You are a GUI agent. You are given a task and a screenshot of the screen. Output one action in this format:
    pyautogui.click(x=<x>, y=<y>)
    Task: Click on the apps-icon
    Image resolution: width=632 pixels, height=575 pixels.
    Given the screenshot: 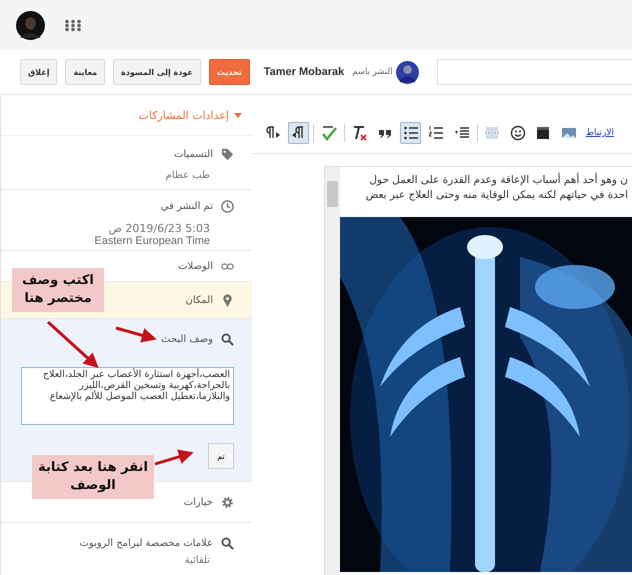 What is the action you would take?
    pyautogui.click(x=73, y=25)
    